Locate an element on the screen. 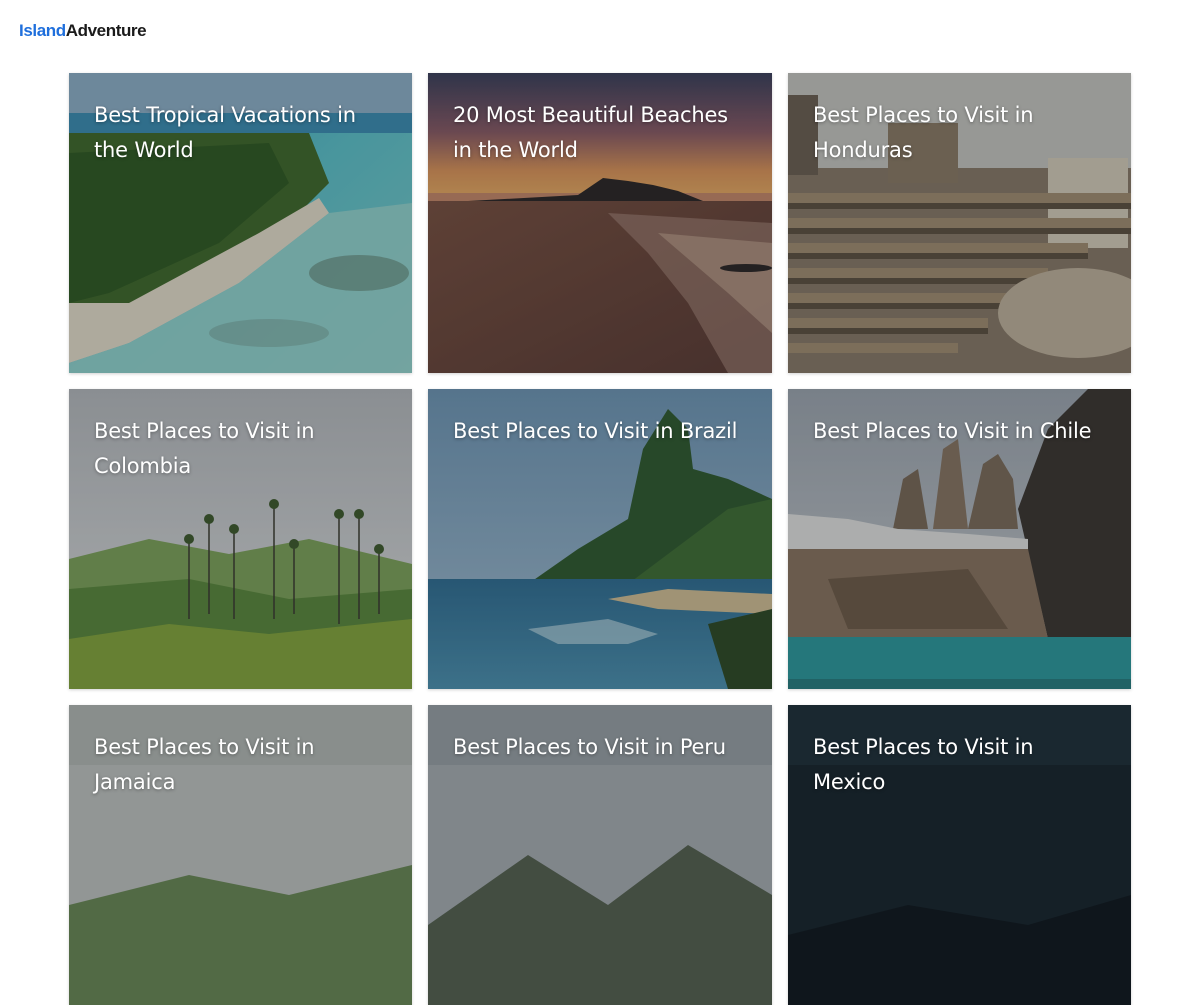  article-card: Best Places to Visit in Peru is located at coordinates (600, 855).